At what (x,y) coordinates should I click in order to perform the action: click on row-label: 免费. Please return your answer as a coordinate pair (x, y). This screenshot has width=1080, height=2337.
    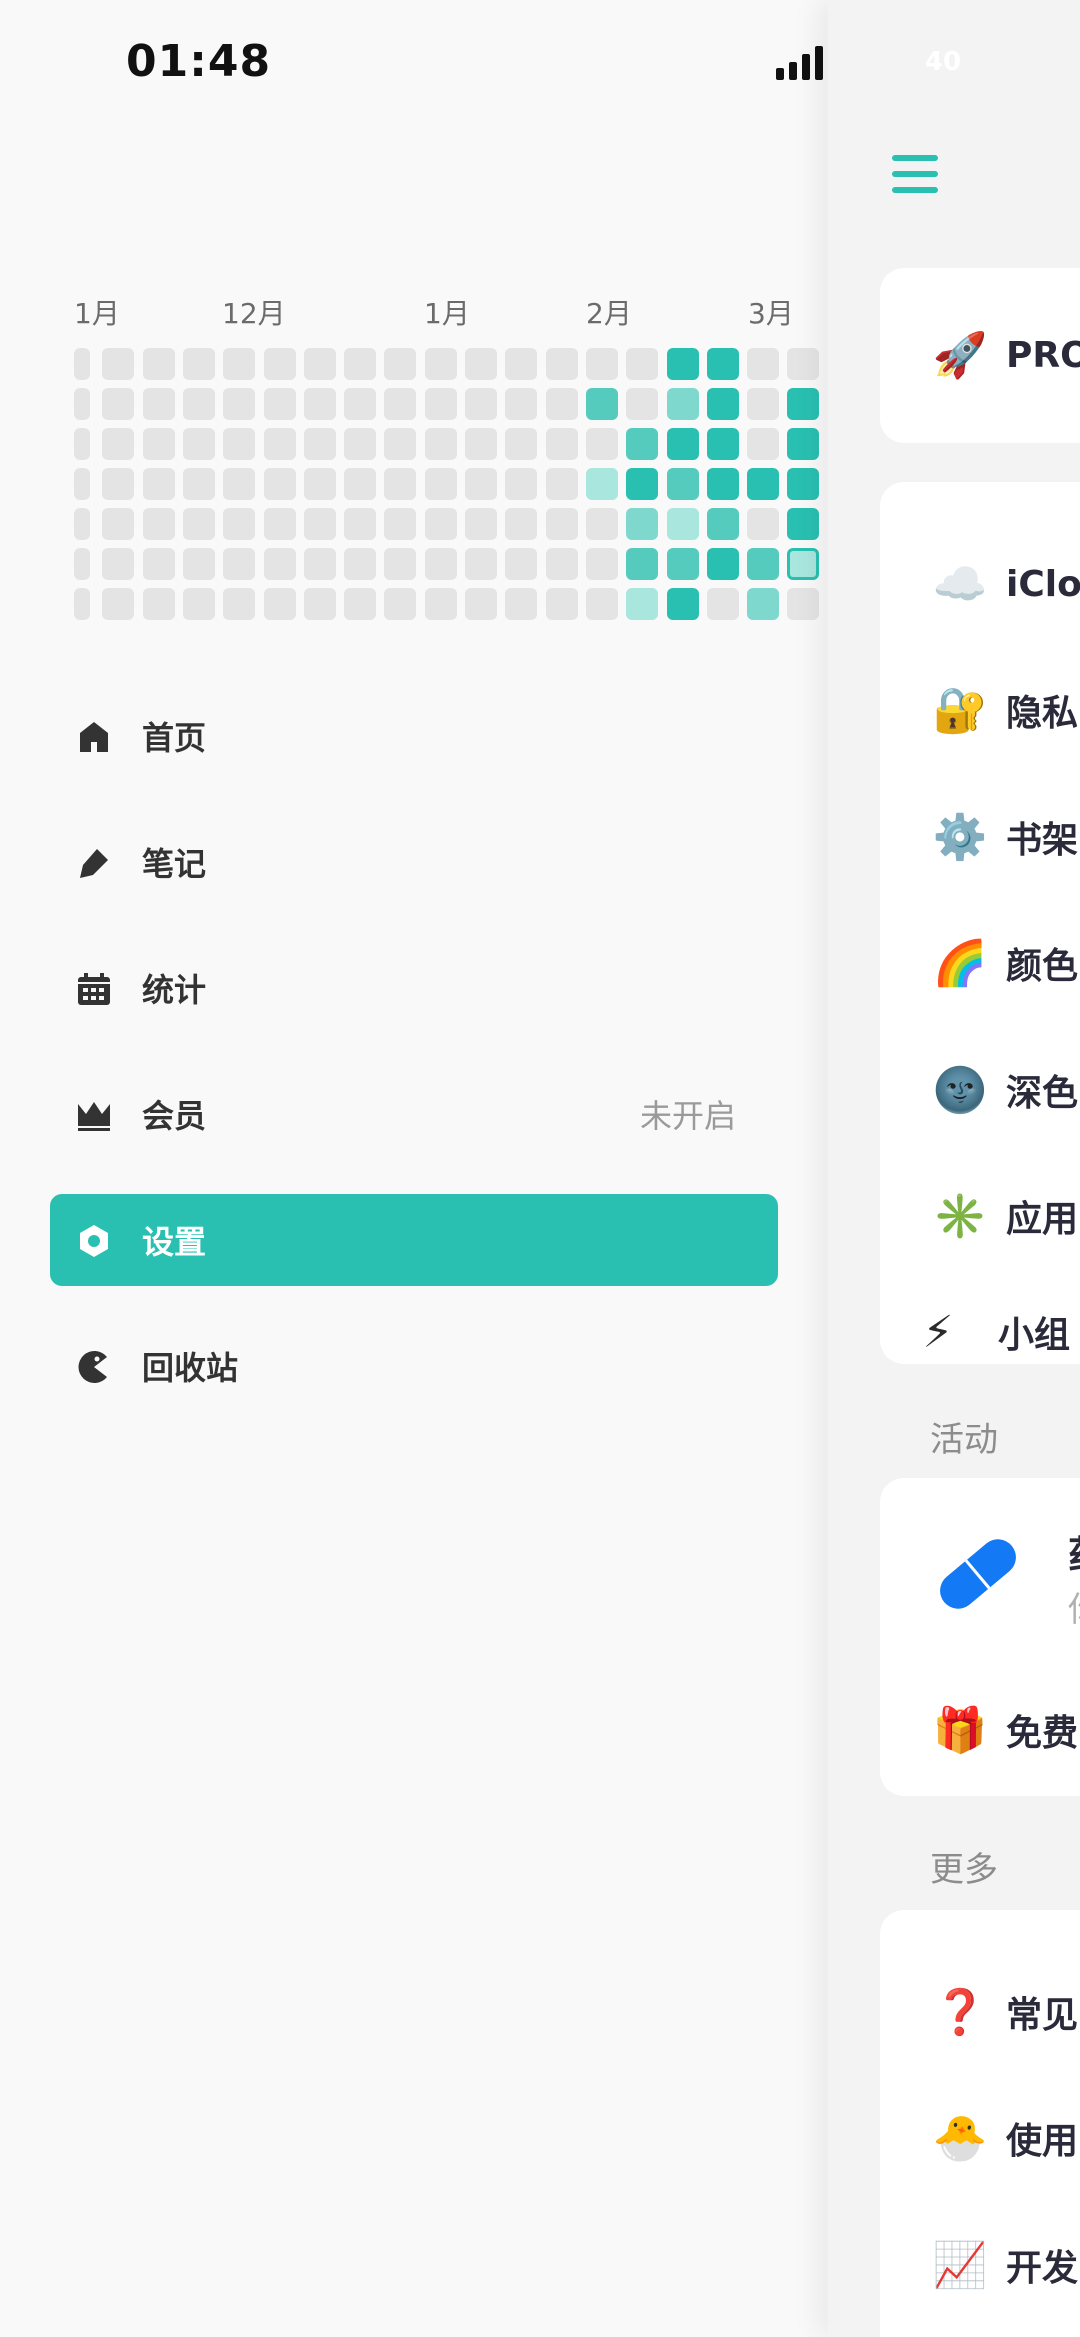
    Looking at the image, I should click on (1042, 1733).